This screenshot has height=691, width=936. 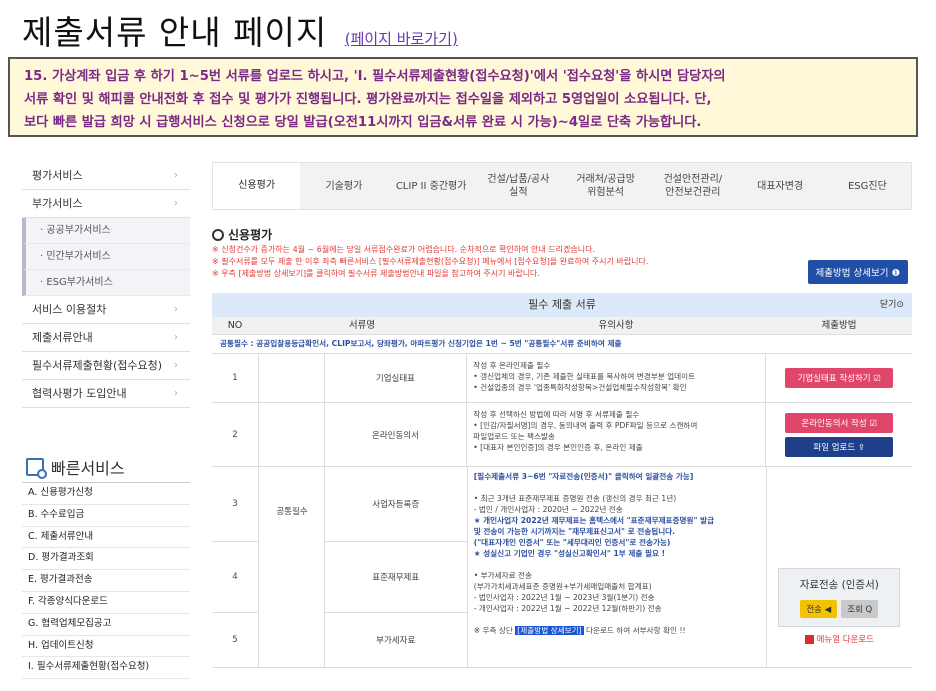 I want to click on data-send-box: 자료전송 (인증서) 전송 ◀ 조회 Q, so click(x=839, y=597).